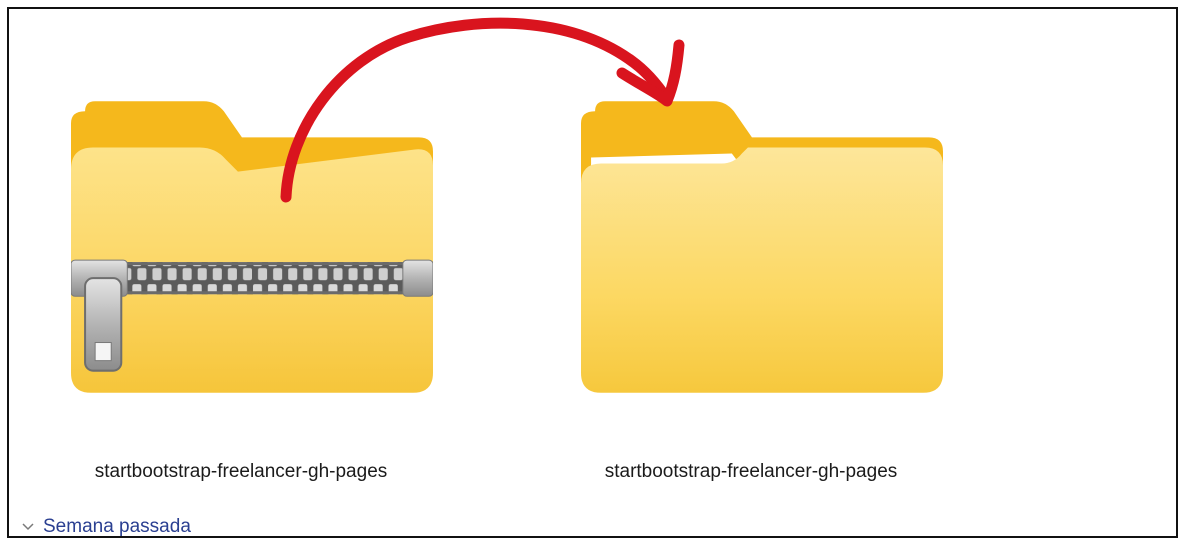 This screenshot has width=1187, height=546. What do you see at coordinates (117, 526) in the screenshot?
I see `group-label: Semana passada` at bounding box center [117, 526].